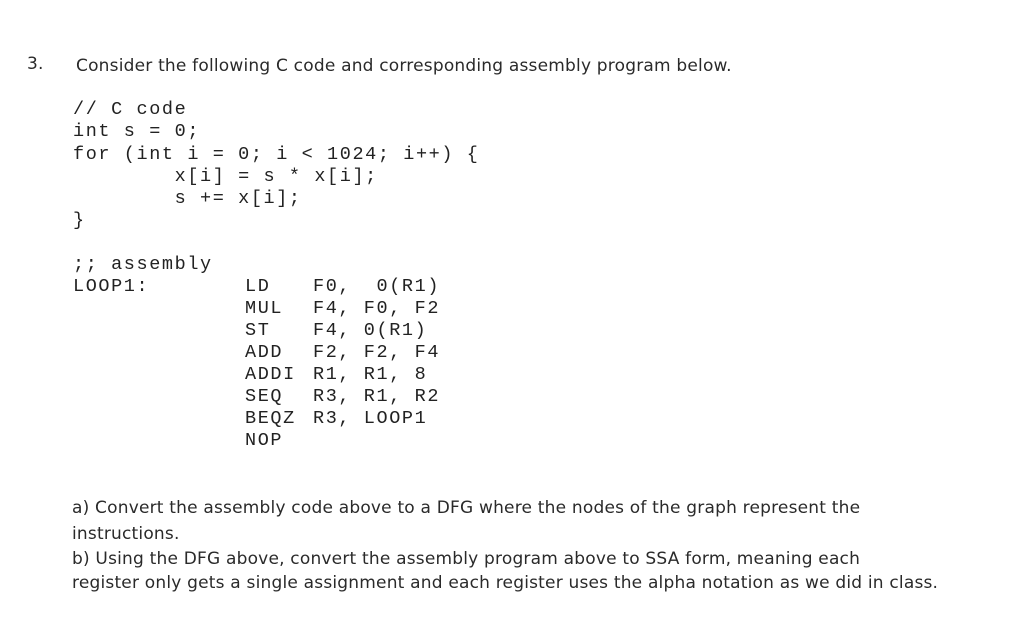 Image resolution: width=1024 pixels, height=624 pixels. What do you see at coordinates (377, 308) in the screenshot?
I see `asm-operands: F4, F0, F2` at bounding box center [377, 308].